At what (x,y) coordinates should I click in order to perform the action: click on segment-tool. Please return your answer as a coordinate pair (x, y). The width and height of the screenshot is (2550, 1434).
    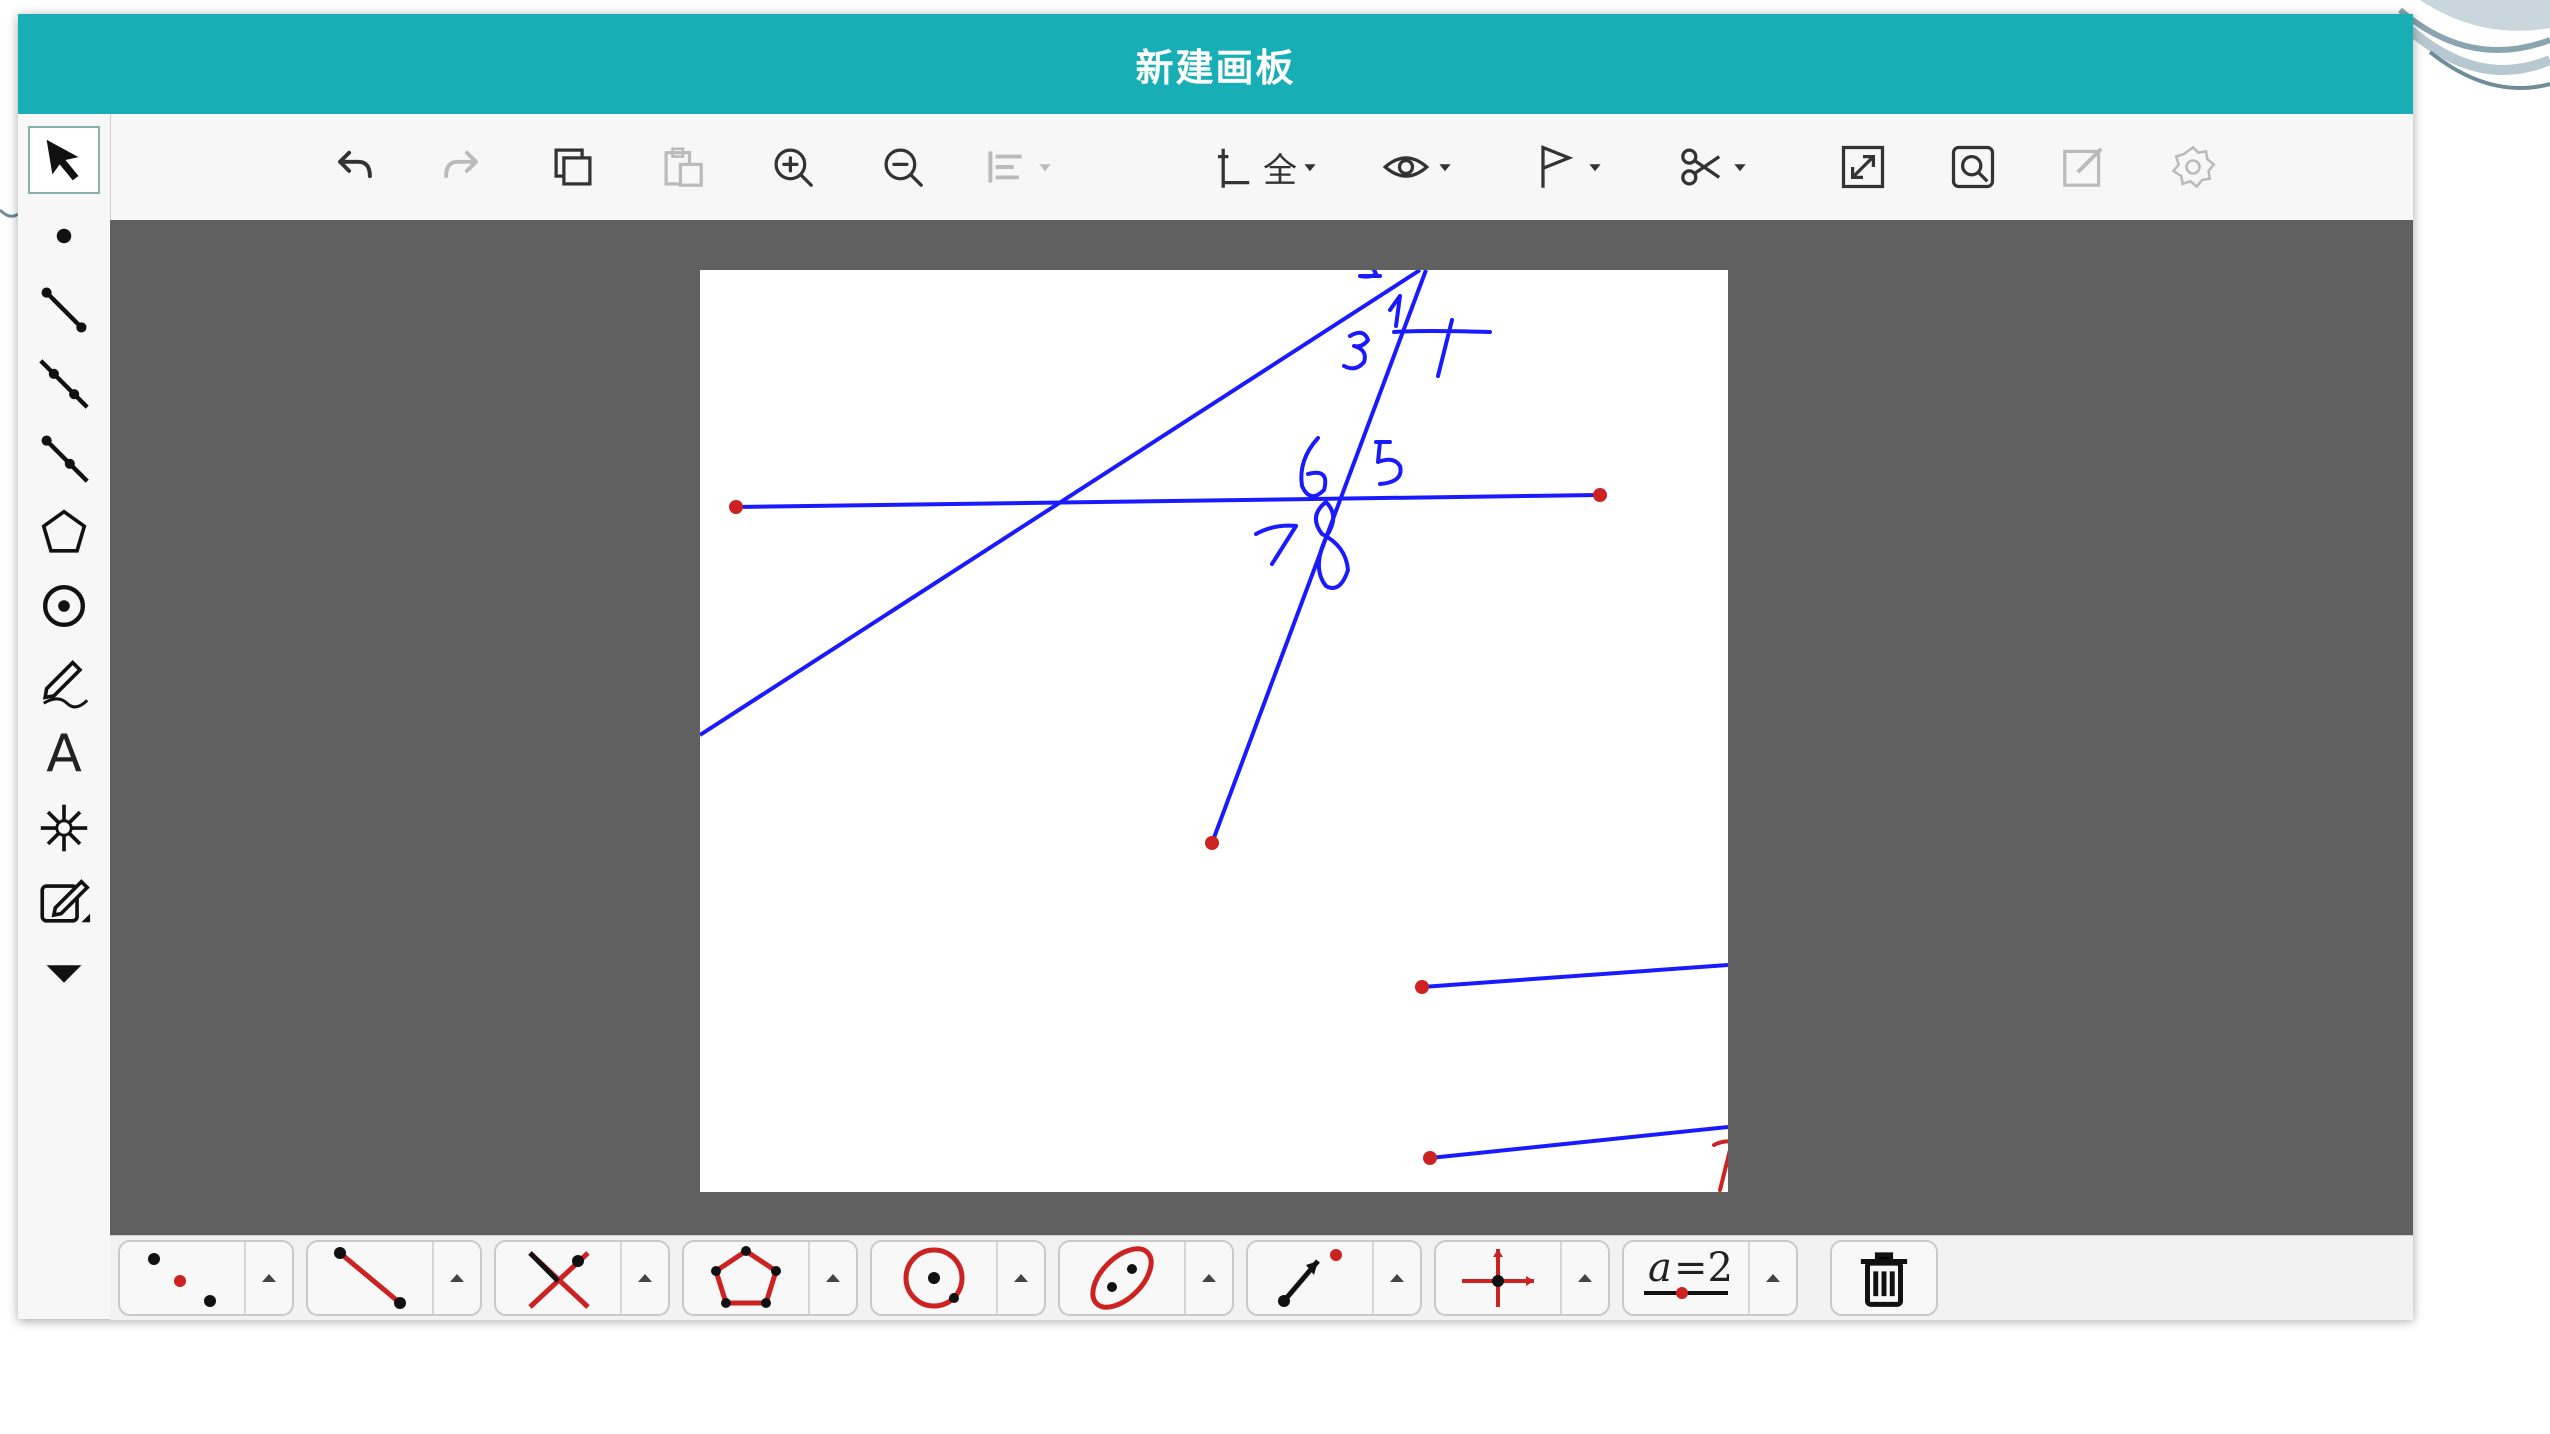
    Looking at the image, I should click on (64, 310).